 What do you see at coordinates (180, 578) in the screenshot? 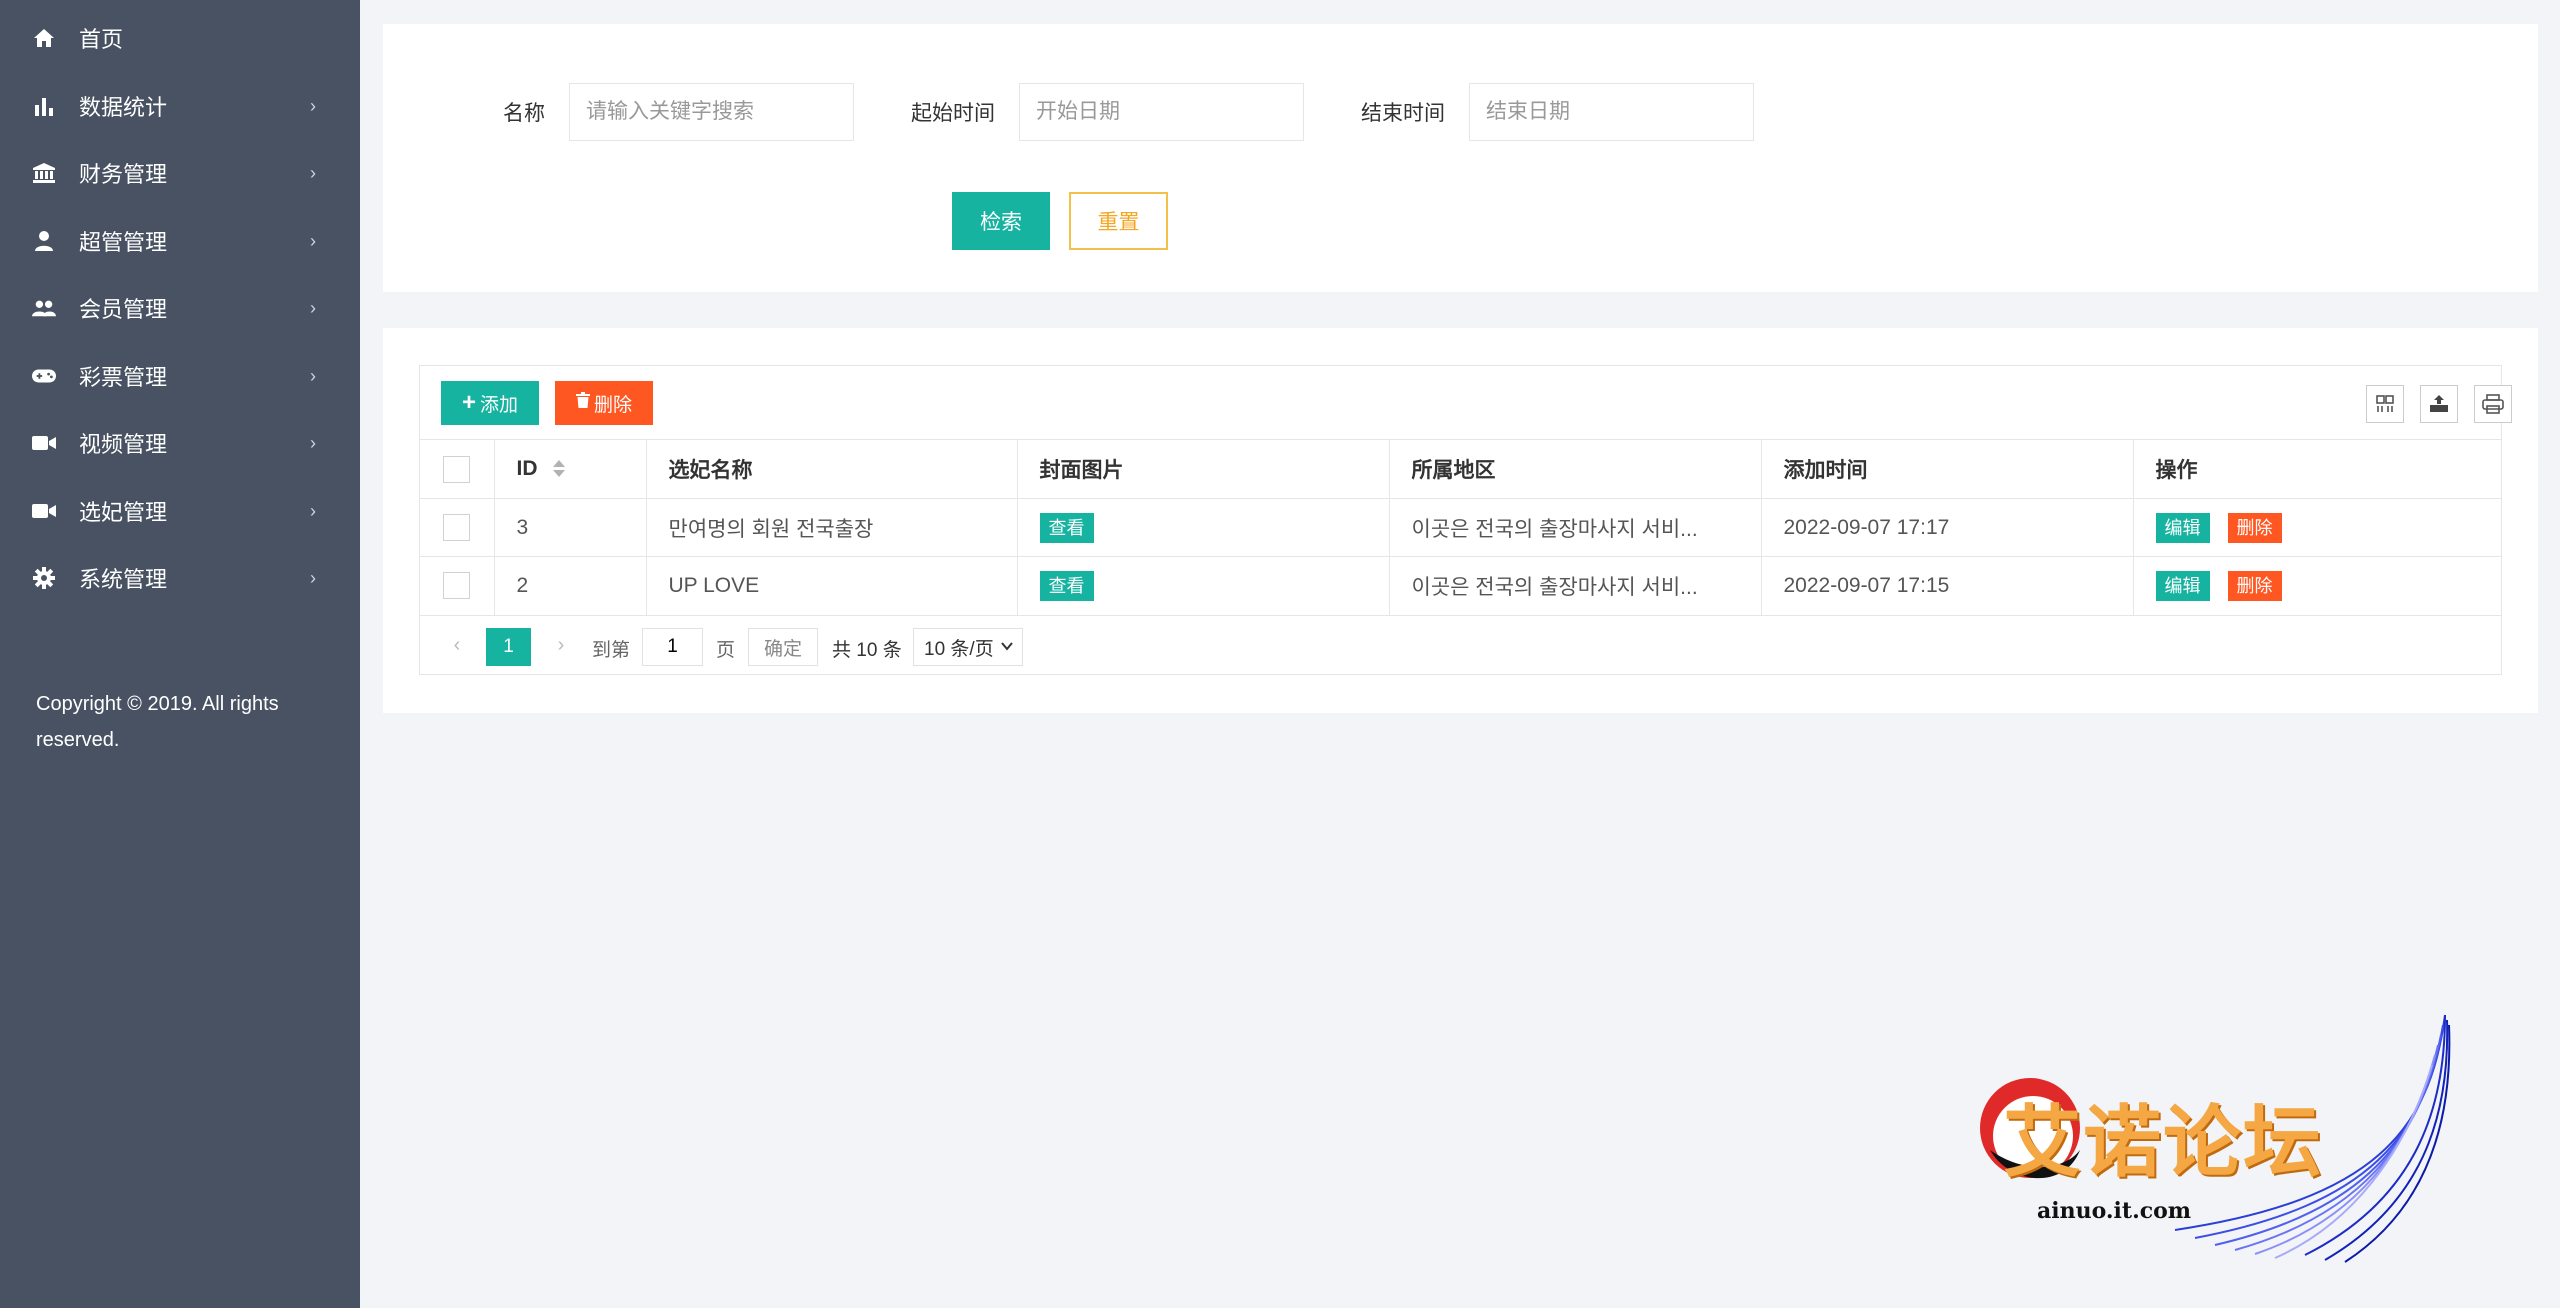
I see `sidebar-item-system: 系统管理 ›` at bounding box center [180, 578].